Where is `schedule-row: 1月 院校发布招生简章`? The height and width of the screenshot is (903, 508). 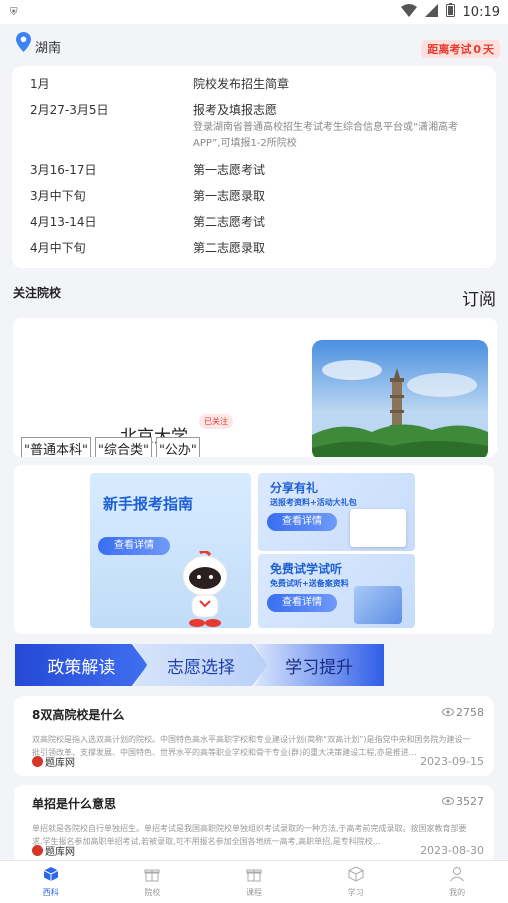
schedule-row: 1月 院校发布招生简章 is located at coordinates (254, 84).